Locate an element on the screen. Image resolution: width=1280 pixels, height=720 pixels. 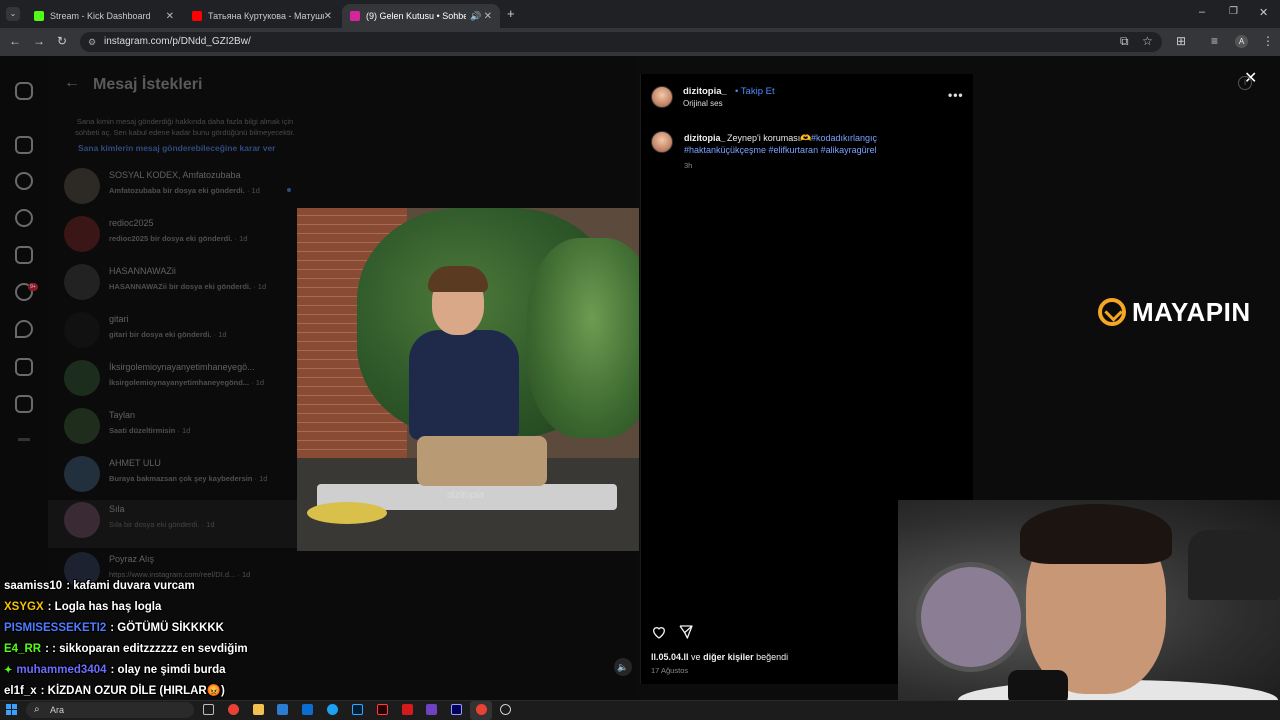
chrome-icon is located at coordinates (233, 709).